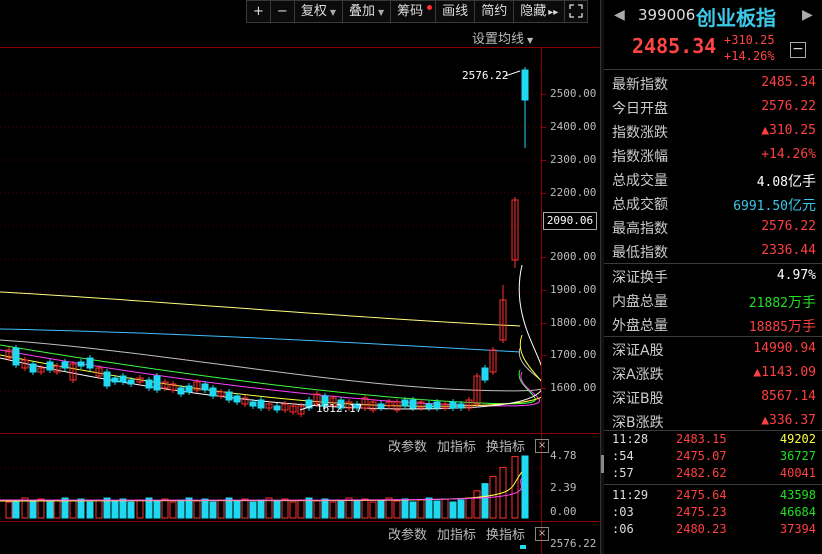  Describe the element at coordinates (788, 82) in the screenshot. I see `quote-row-number: 2485.34` at that location.